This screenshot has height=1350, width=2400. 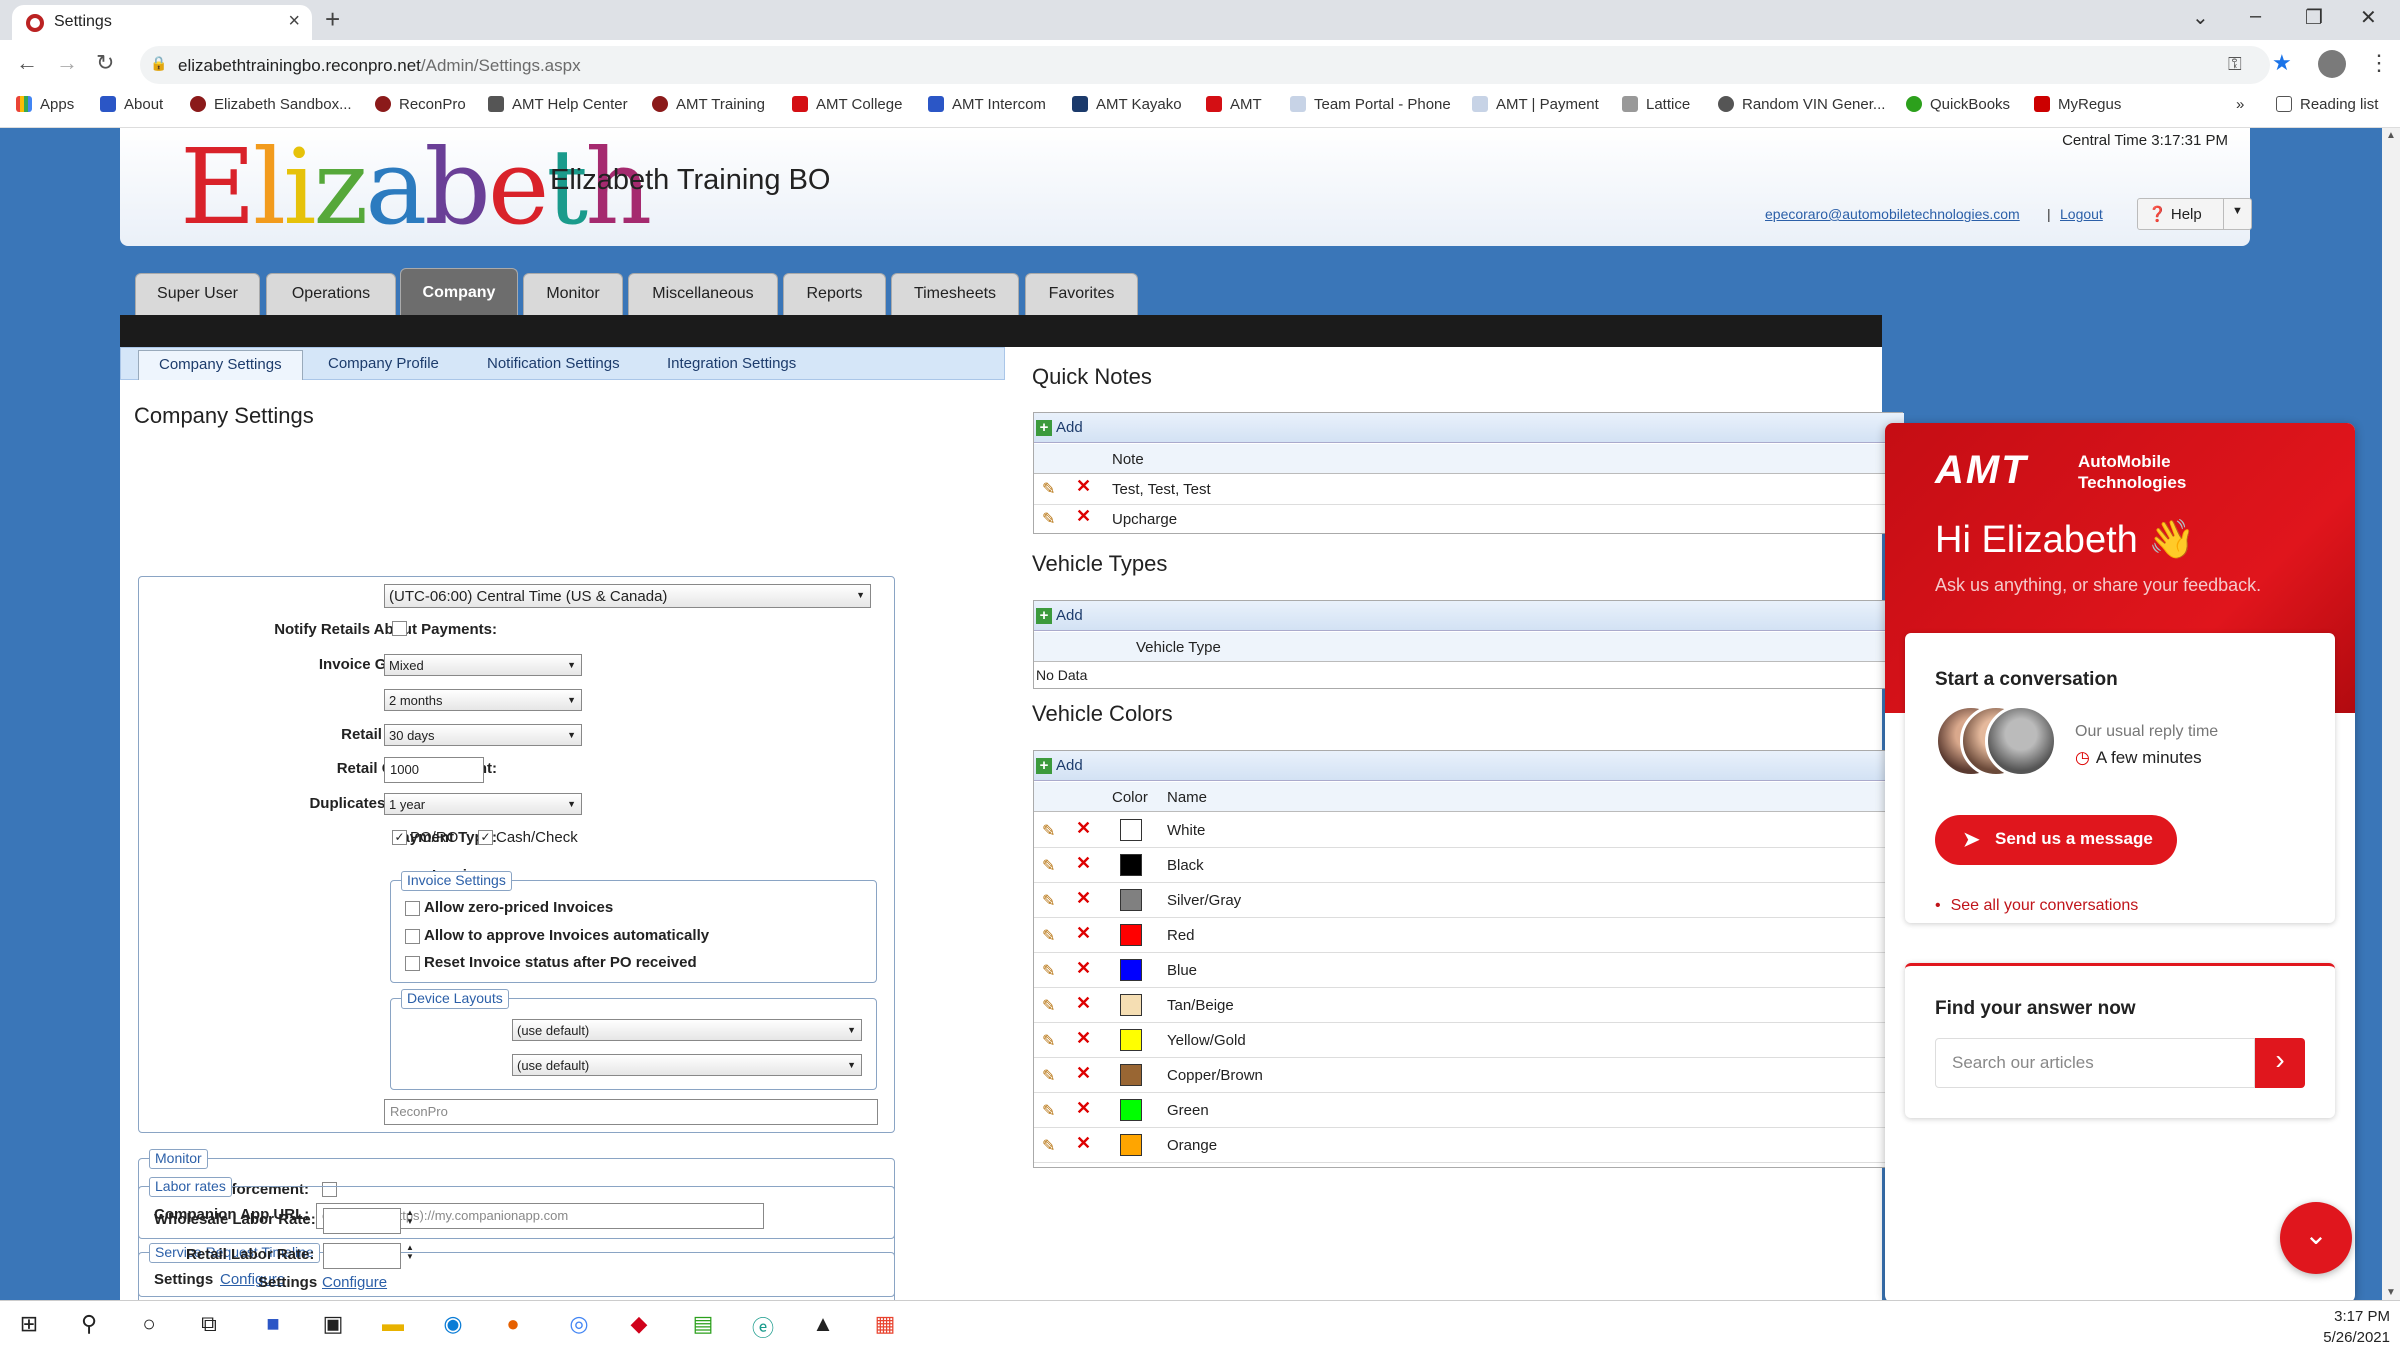 I want to click on labor-configure-link: Configure, so click(x=354, y=1282).